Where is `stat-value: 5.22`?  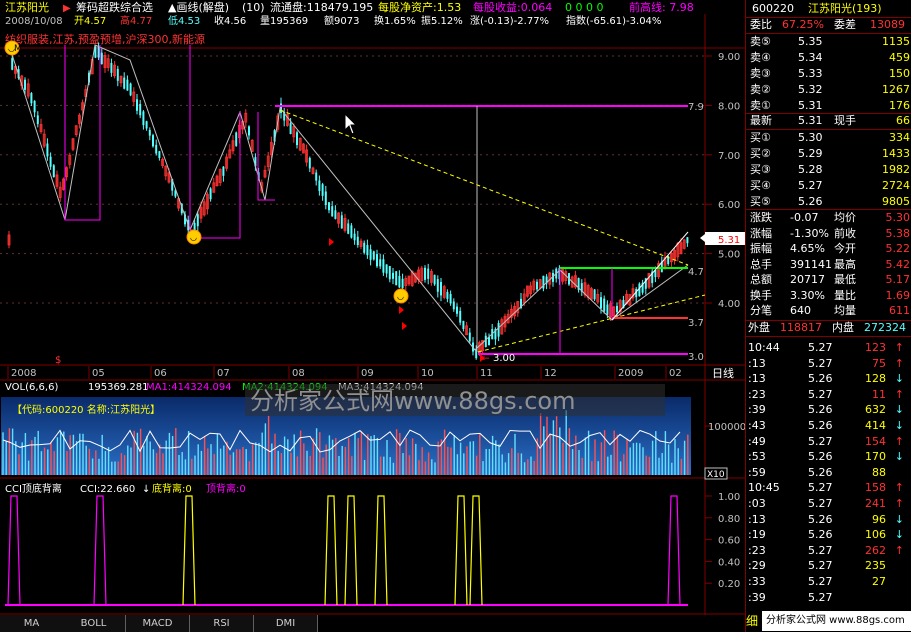 stat-value: 5.22 is located at coordinates (898, 248).